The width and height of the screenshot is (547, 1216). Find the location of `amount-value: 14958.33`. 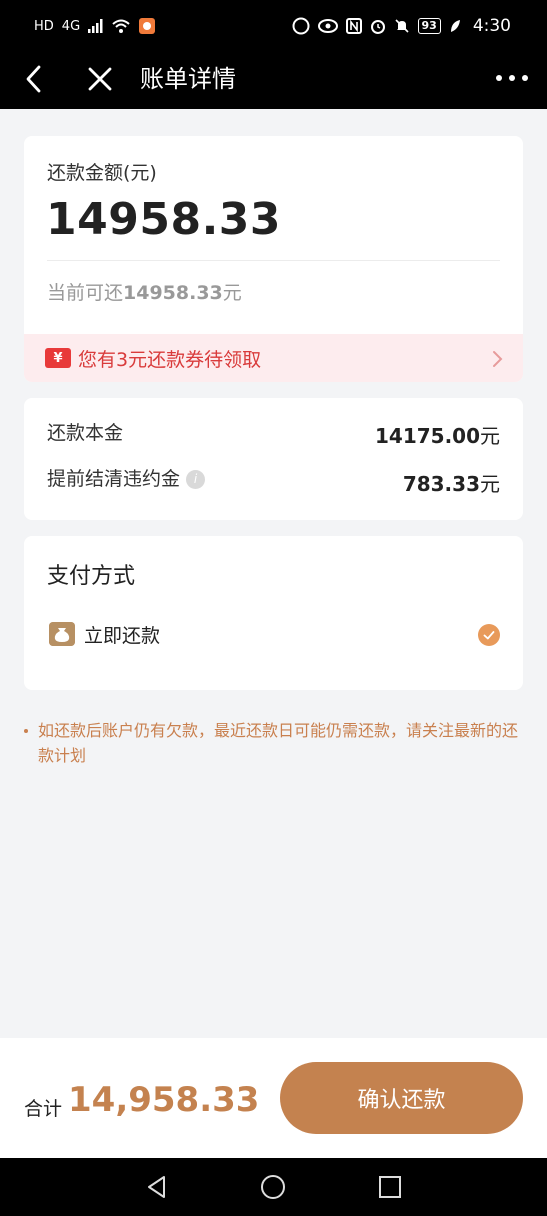

amount-value: 14958.33 is located at coordinates (164, 219).